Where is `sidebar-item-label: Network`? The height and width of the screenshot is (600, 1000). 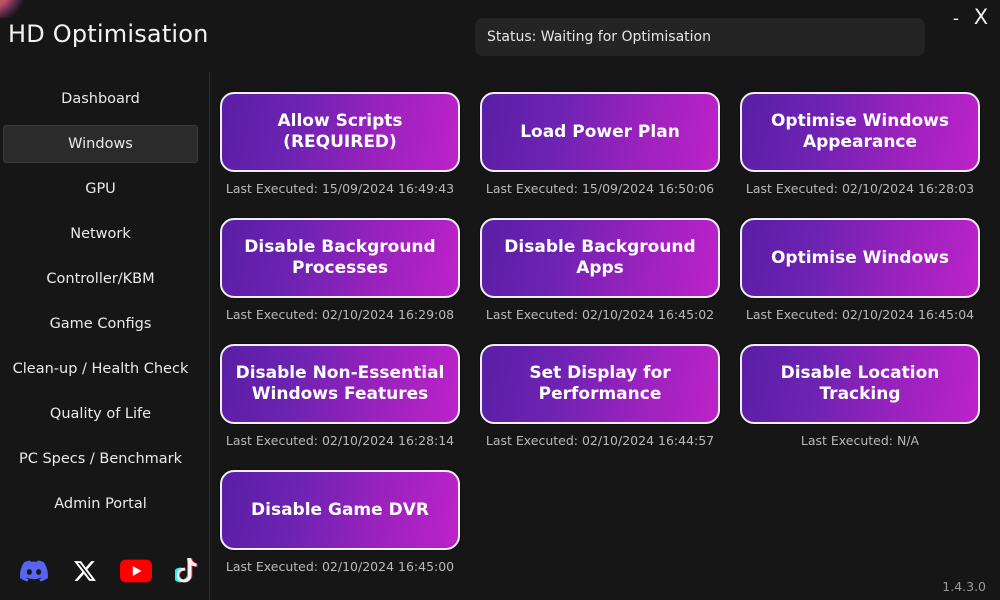 sidebar-item-label: Network is located at coordinates (100, 234).